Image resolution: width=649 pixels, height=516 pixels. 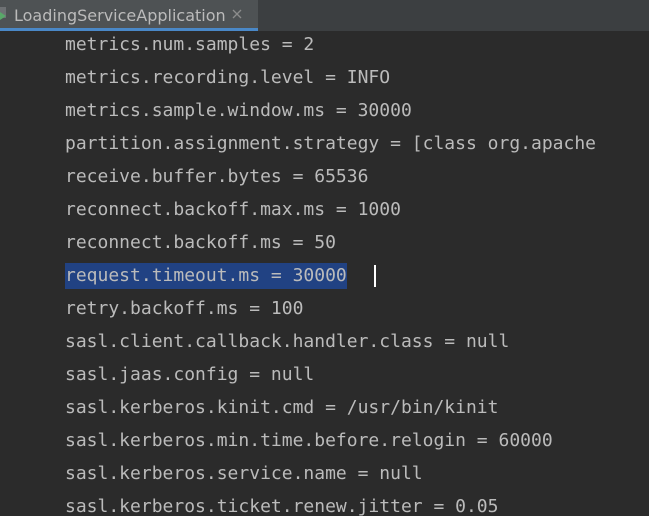 I want to click on close-icon, so click(x=237, y=14).